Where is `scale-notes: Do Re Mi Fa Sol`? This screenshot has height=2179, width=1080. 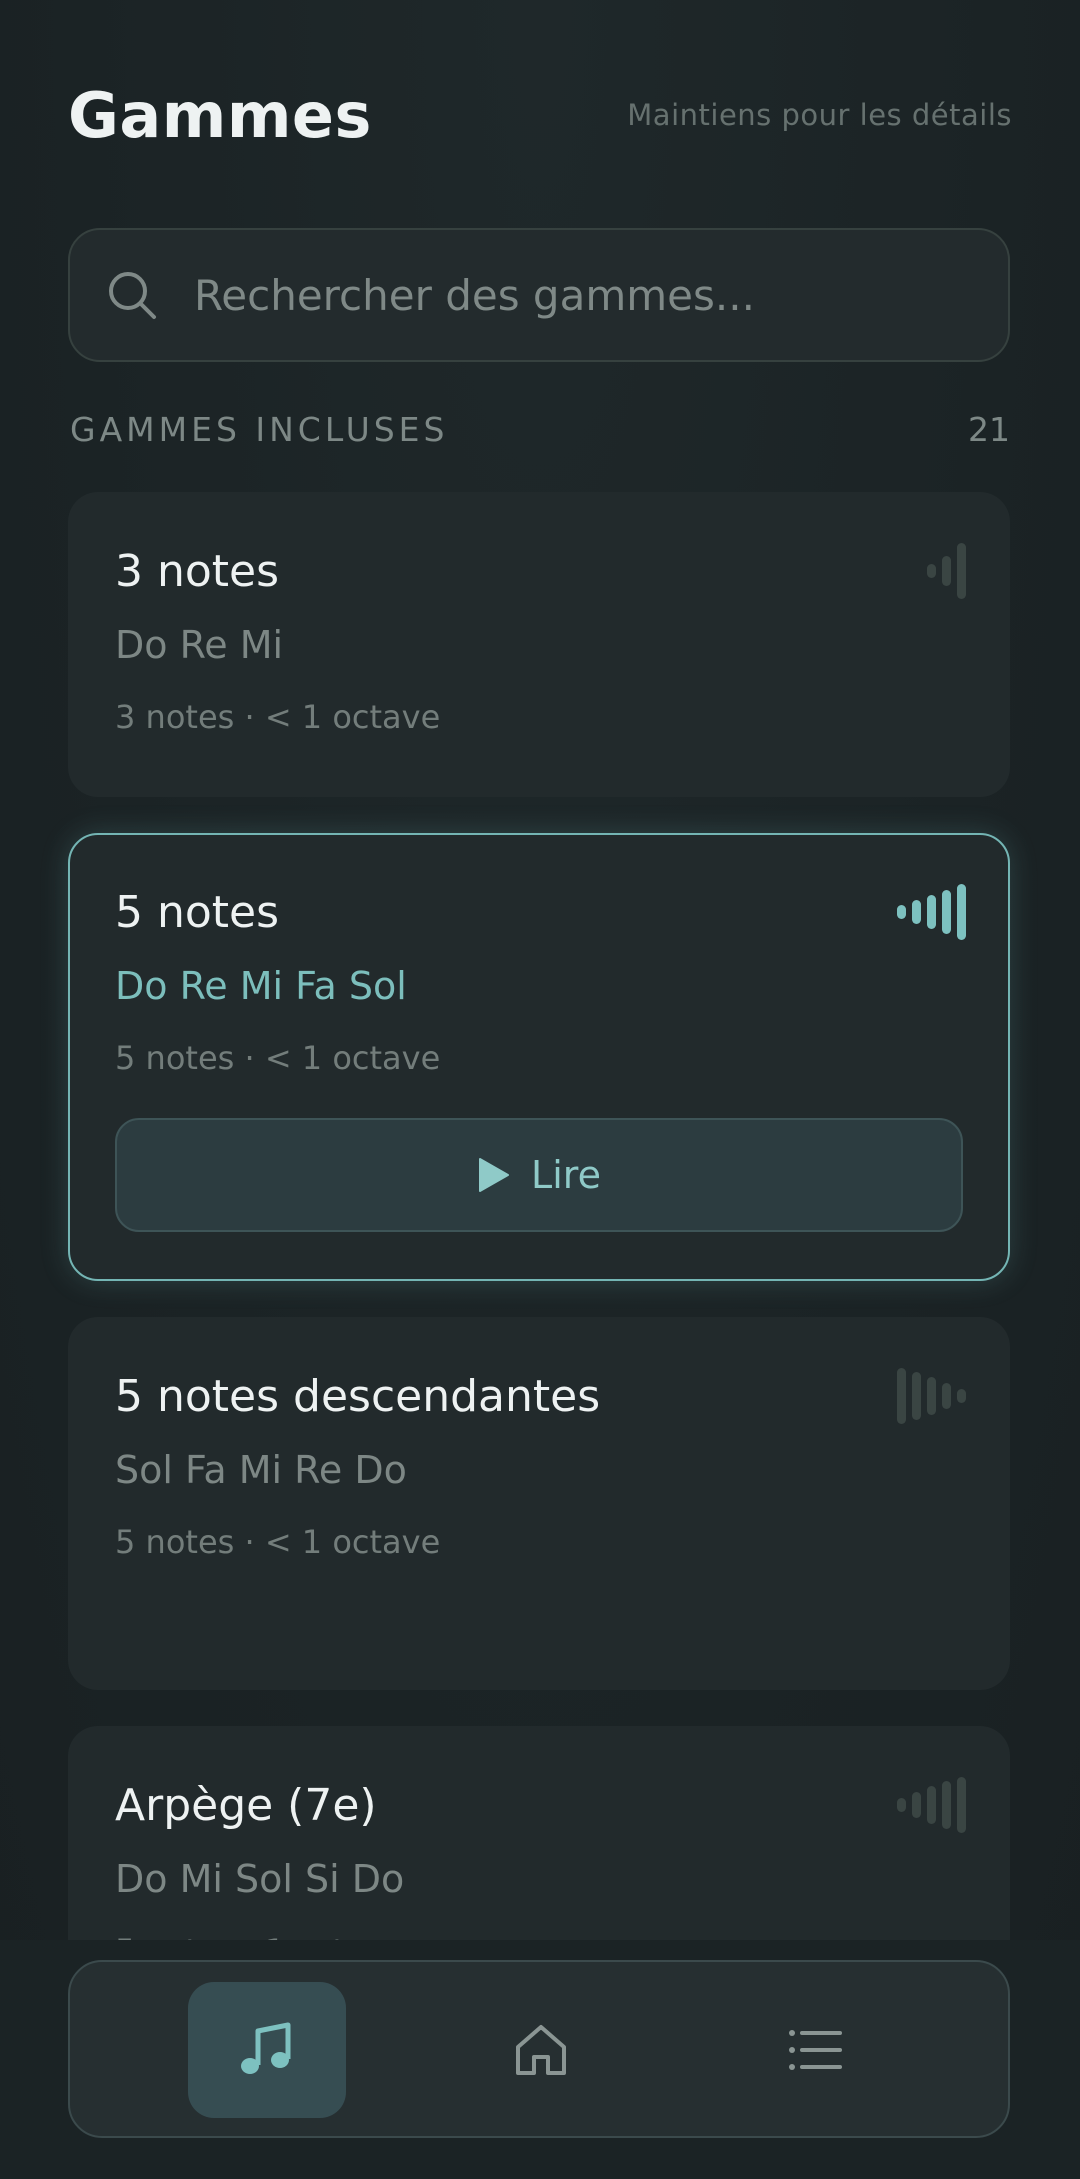 scale-notes: Do Re Mi Fa Sol is located at coordinates (261, 986).